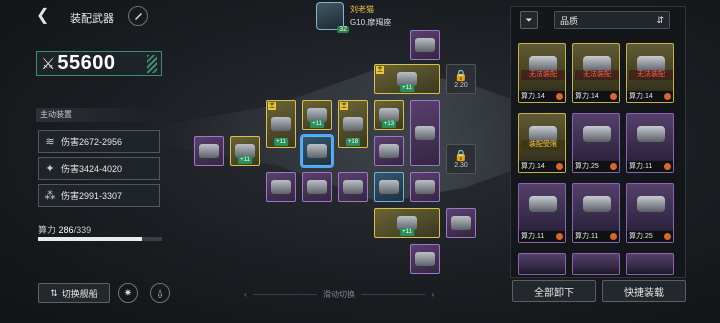 This screenshot has height=323, width=720. Describe the element at coordinates (353, 142) in the screenshot. I see `level-badge: +18` at that location.